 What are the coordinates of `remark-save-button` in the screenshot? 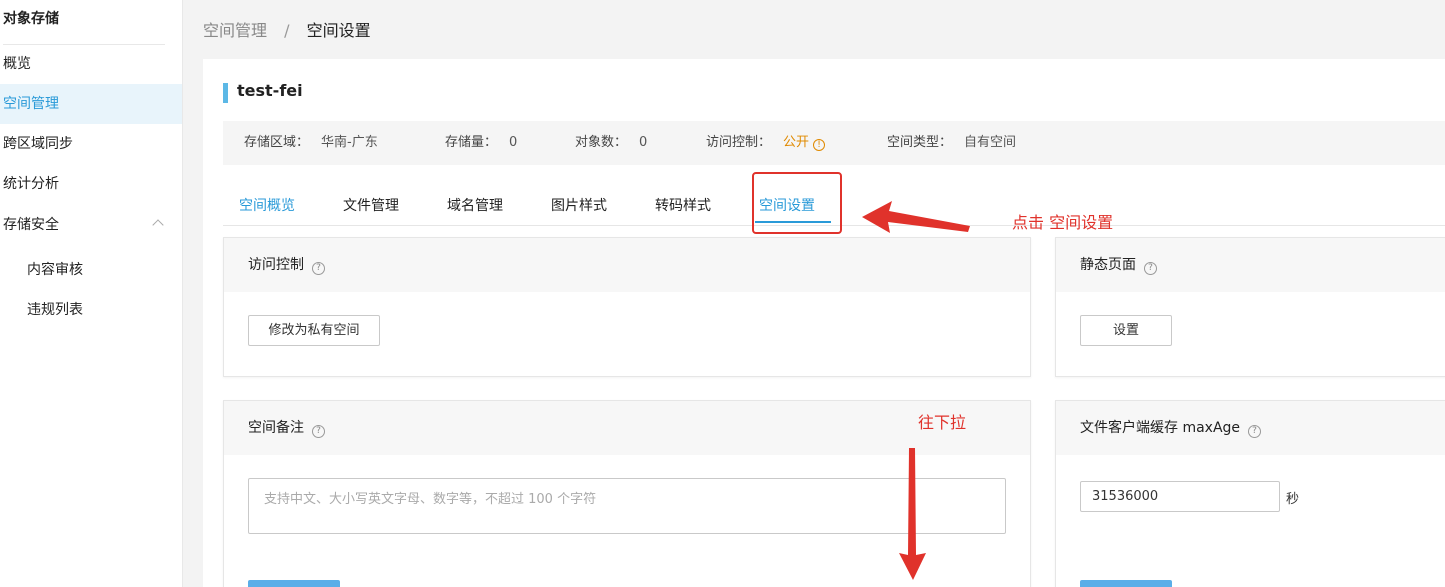 It's located at (294, 583).